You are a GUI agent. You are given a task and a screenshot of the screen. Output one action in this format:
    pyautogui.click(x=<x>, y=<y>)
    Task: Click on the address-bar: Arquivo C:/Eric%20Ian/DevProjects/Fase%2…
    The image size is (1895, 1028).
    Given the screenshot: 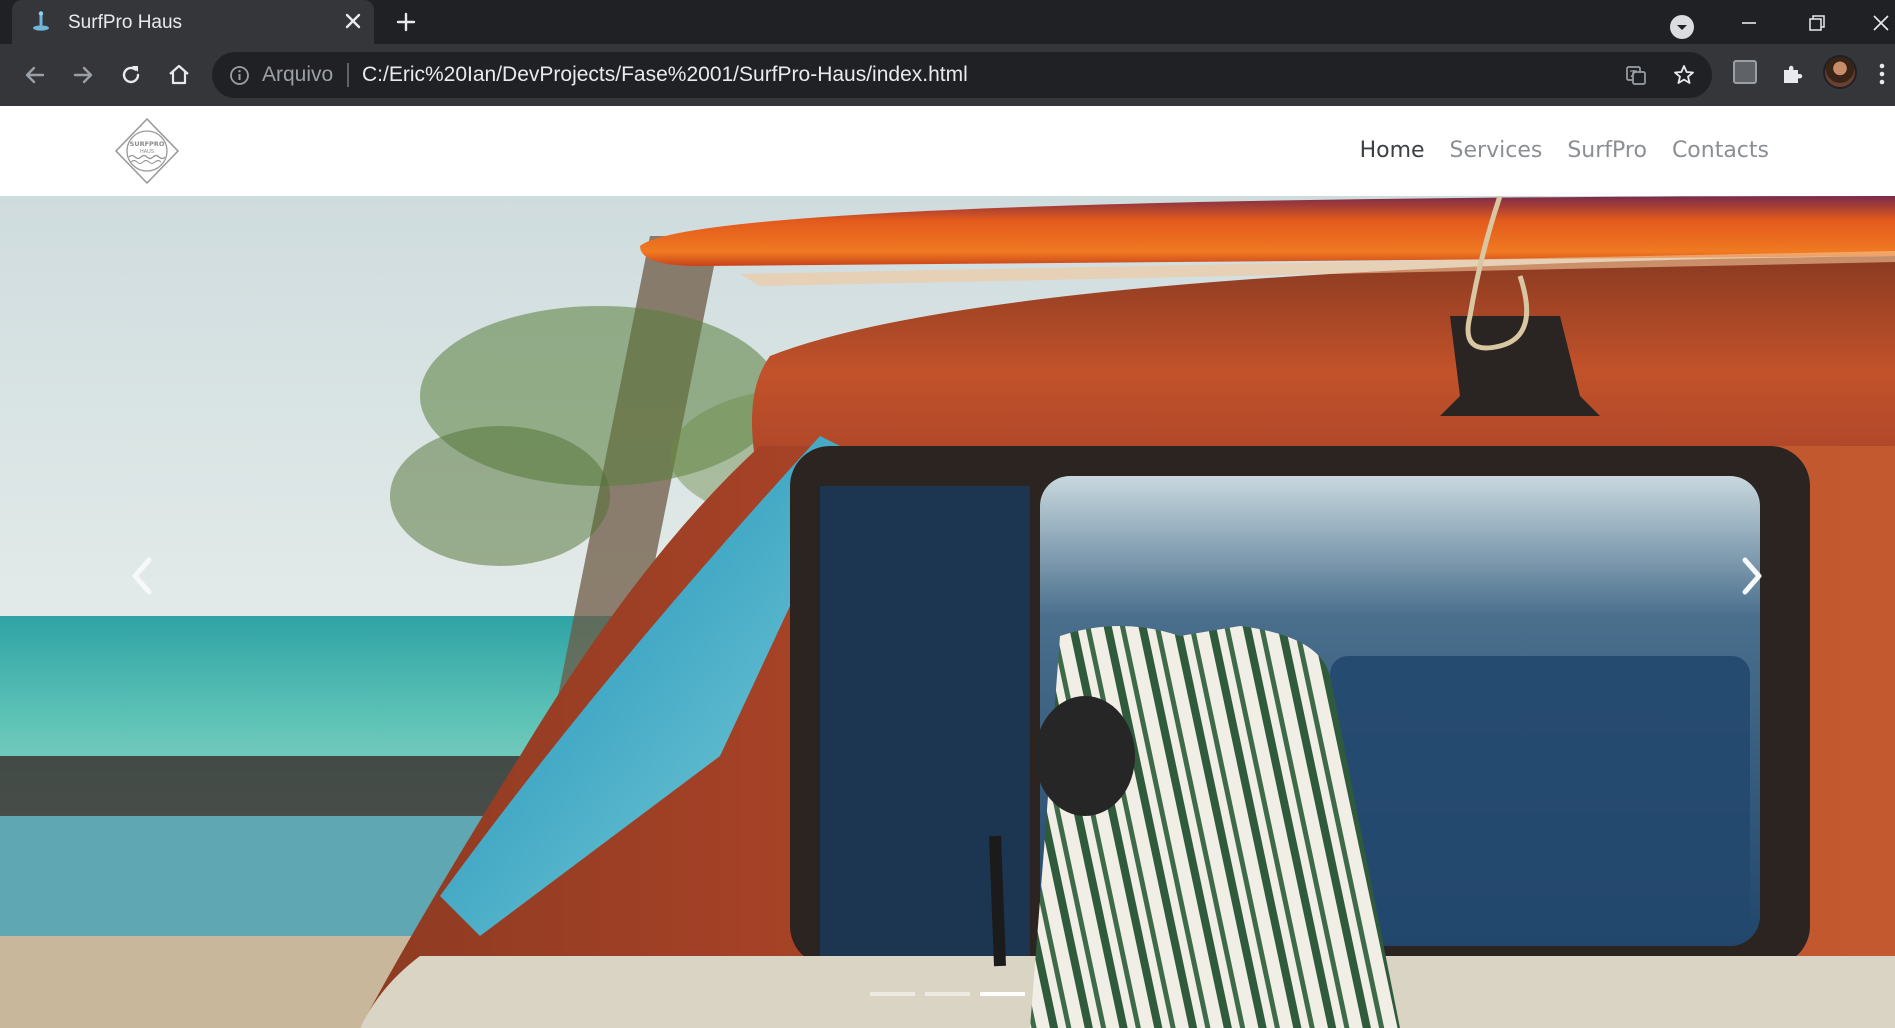 What is the action you would take?
    pyautogui.click(x=962, y=75)
    